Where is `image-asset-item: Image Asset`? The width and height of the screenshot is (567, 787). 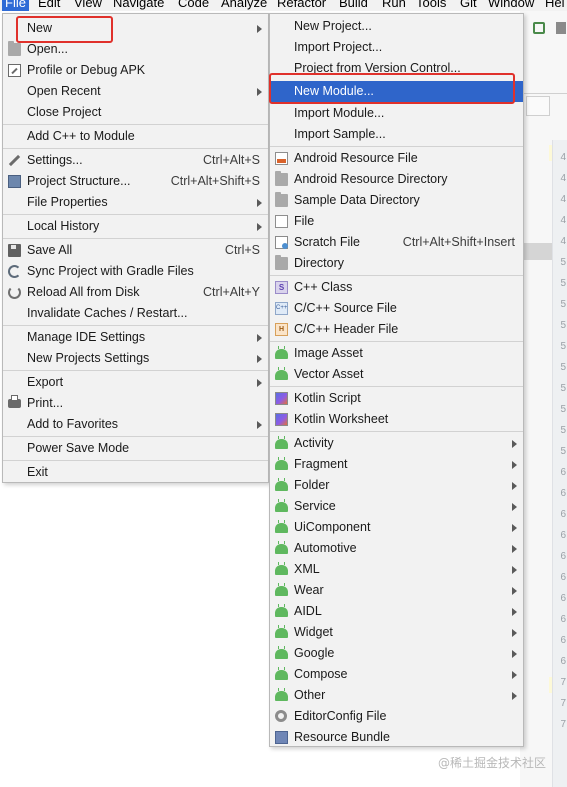 image-asset-item: Image Asset is located at coordinates (396, 353).